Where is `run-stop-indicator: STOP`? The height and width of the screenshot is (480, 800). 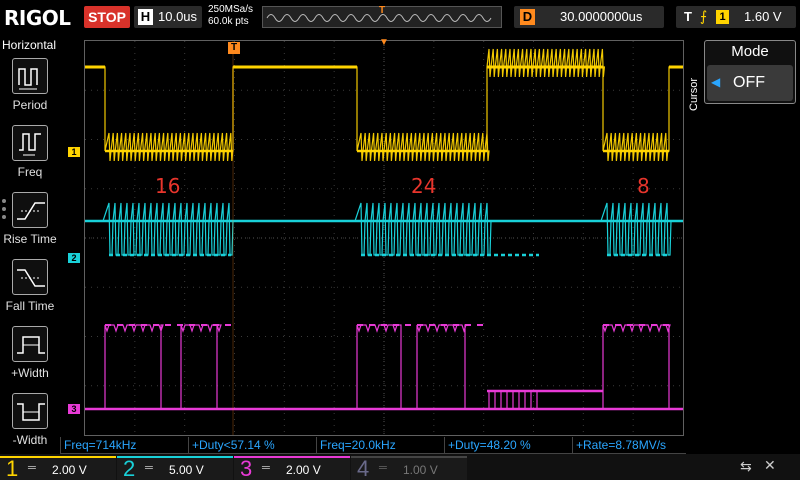 run-stop-indicator: STOP is located at coordinates (107, 17).